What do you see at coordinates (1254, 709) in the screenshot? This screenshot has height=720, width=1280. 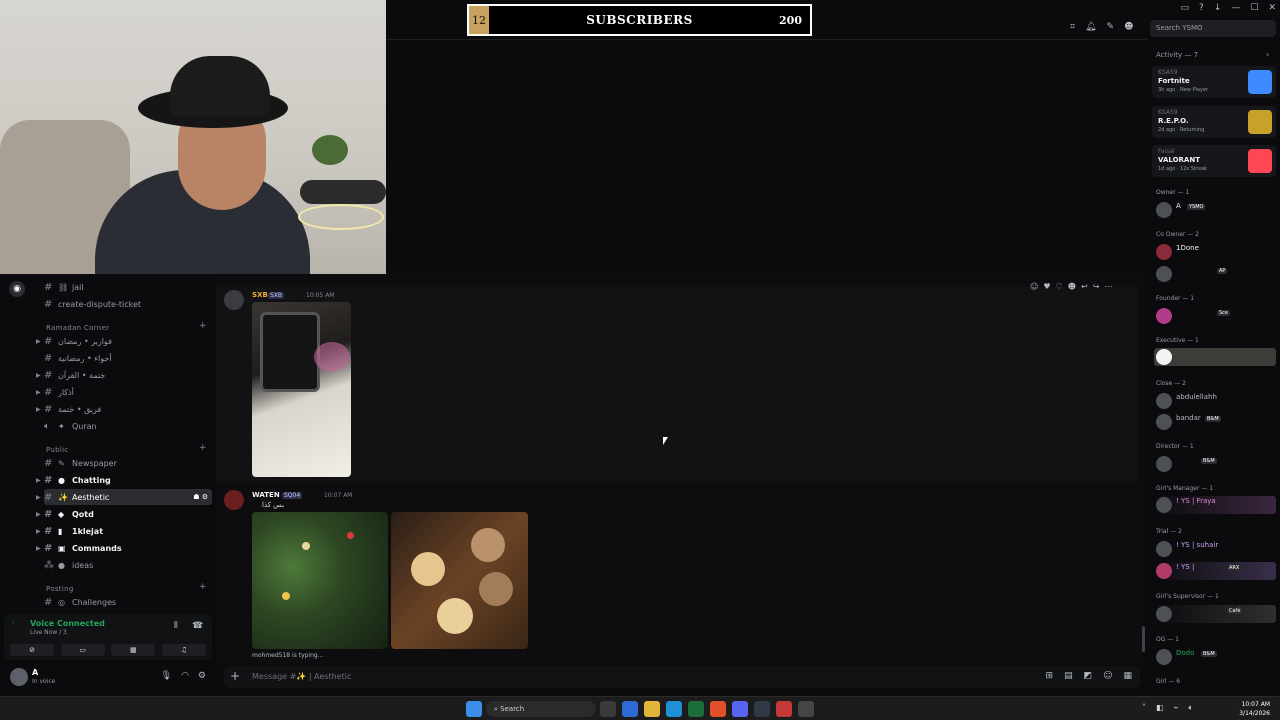 I see `clock: 10:07 AM 3/14/2026` at bounding box center [1254, 709].